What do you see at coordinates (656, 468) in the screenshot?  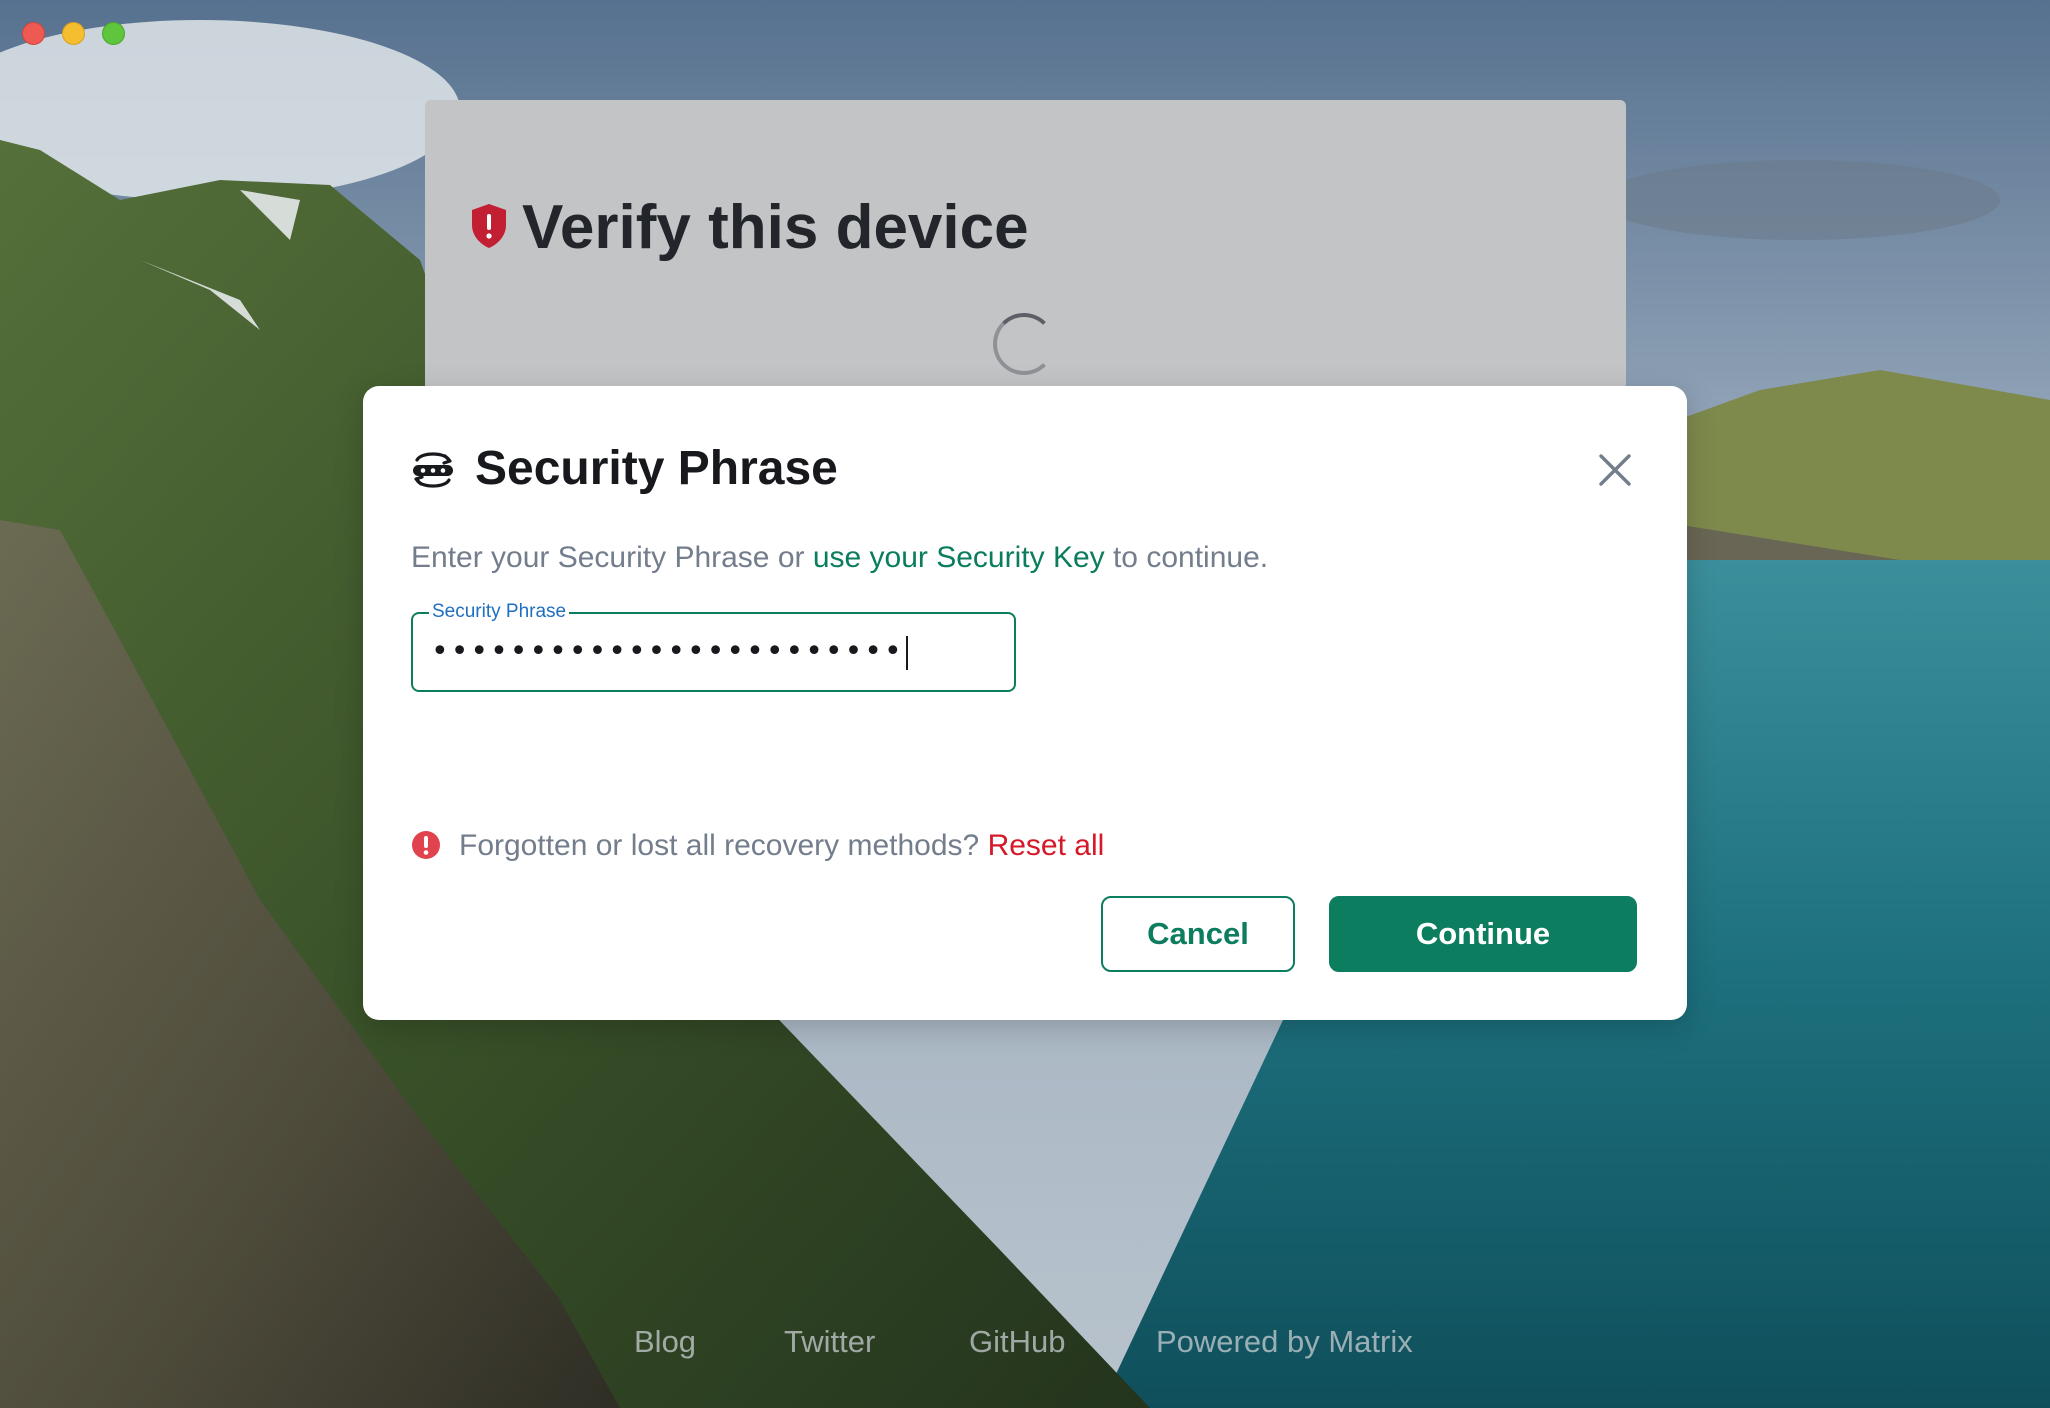 I see `dialog-title: Security Phrase` at bounding box center [656, 468].